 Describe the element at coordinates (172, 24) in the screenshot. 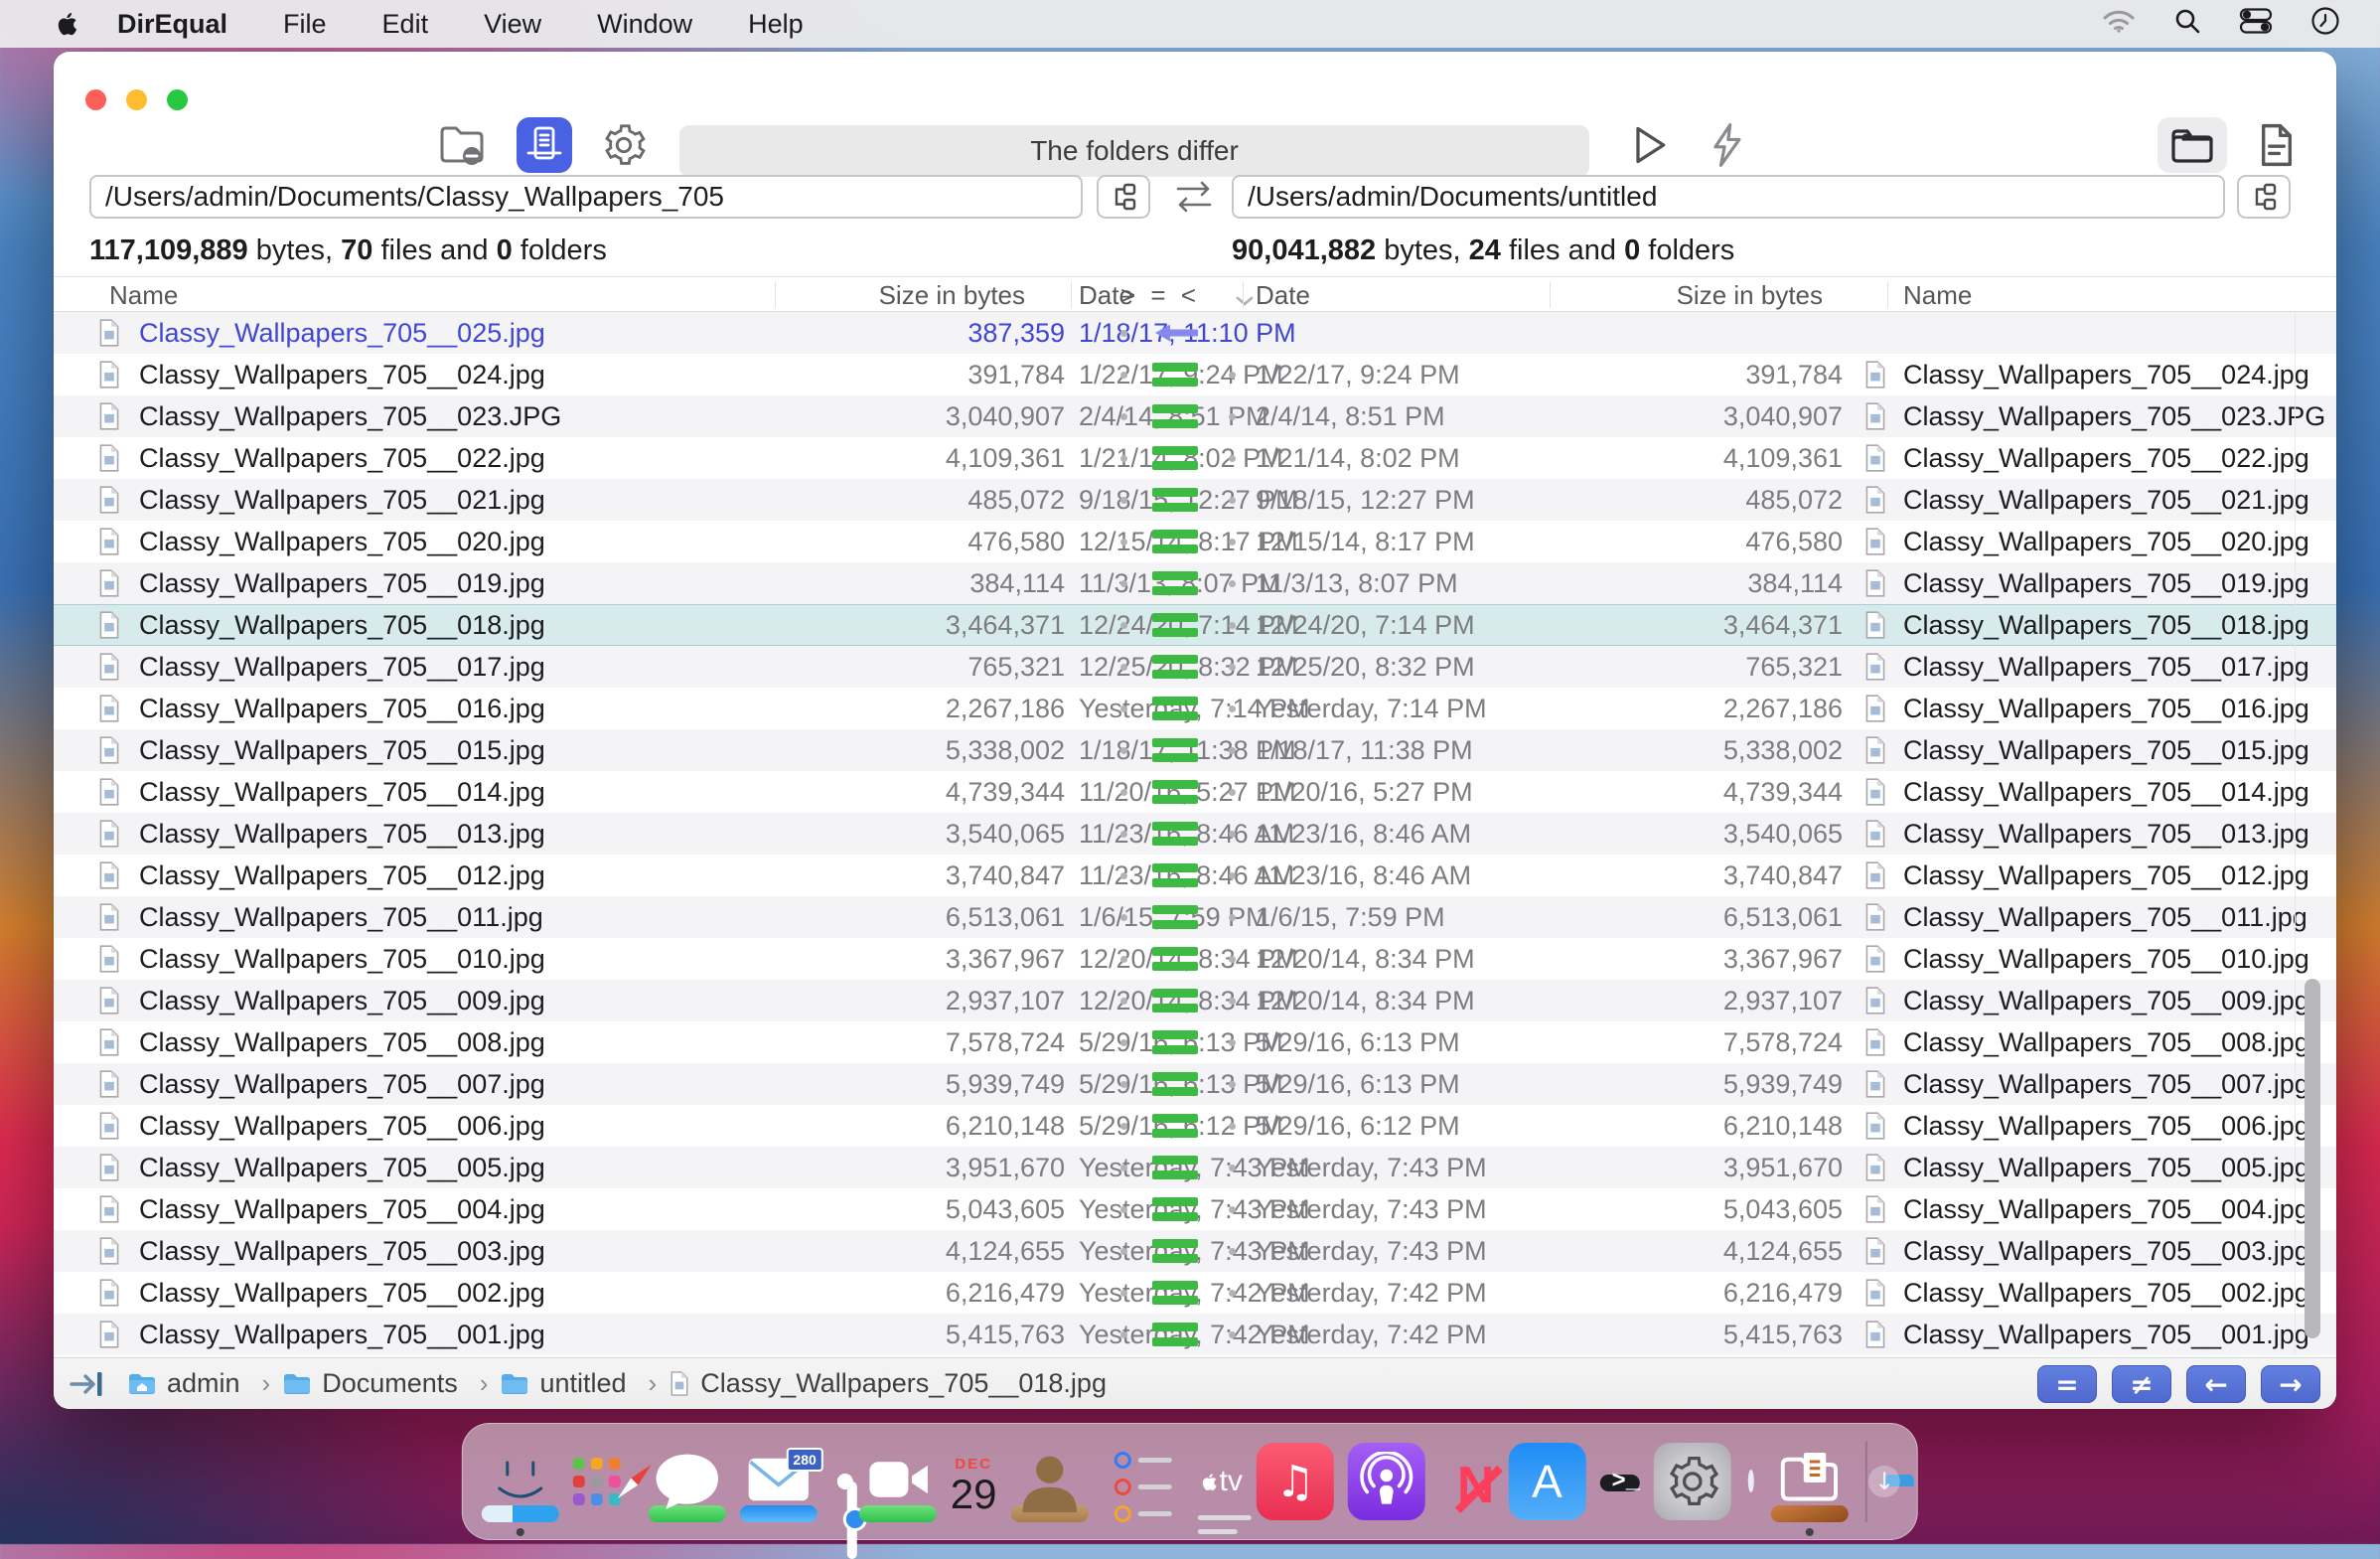

I see `menu-app-name: DirEqual` at that location.